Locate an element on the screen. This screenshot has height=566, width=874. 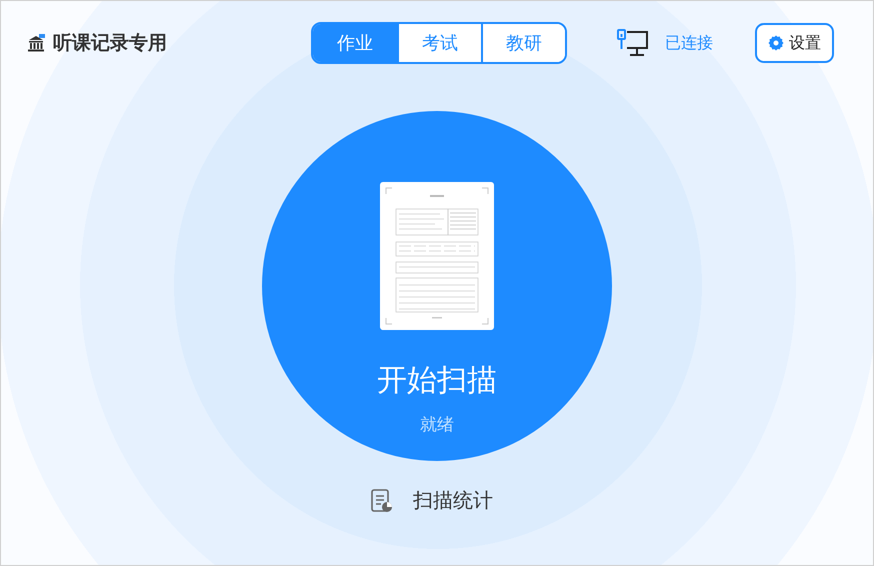
settings-icon is located at coordinates (776, 43).